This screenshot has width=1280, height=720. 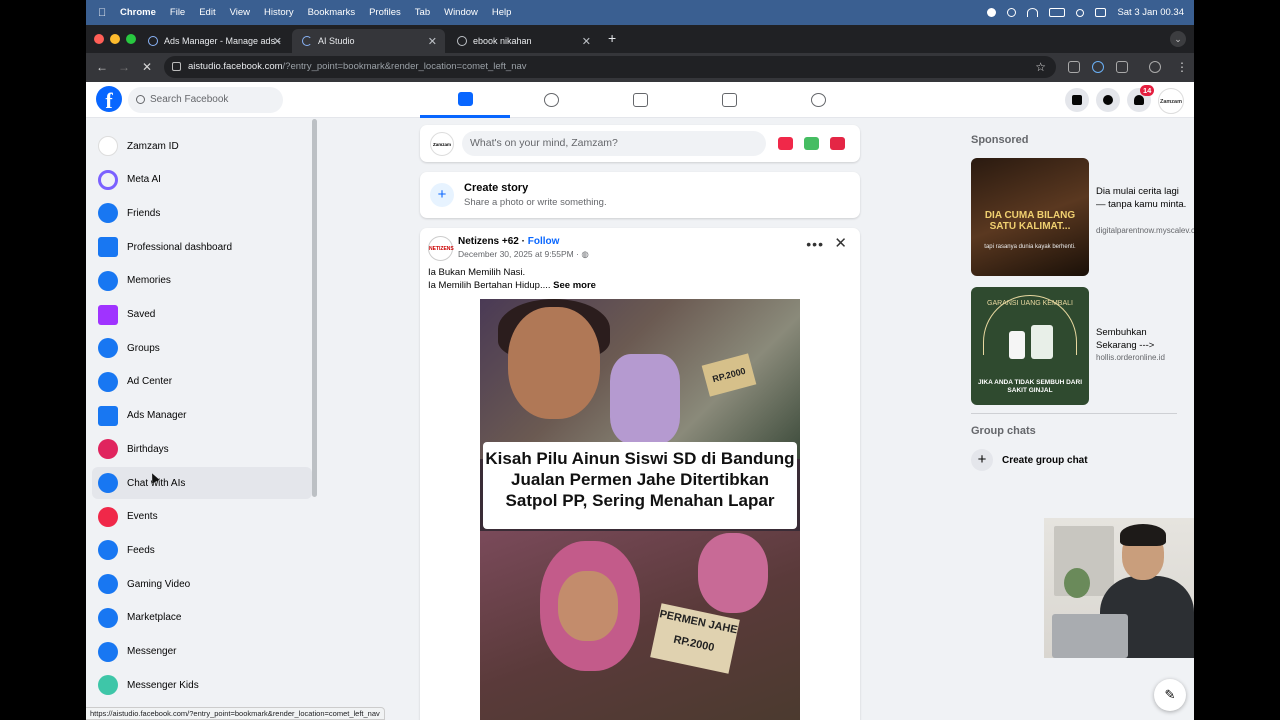 What do you see at coordinates (138, 12) in the screenshot?
I see `menu-app-chrome: Chrome` at bounding box center [138, 12].